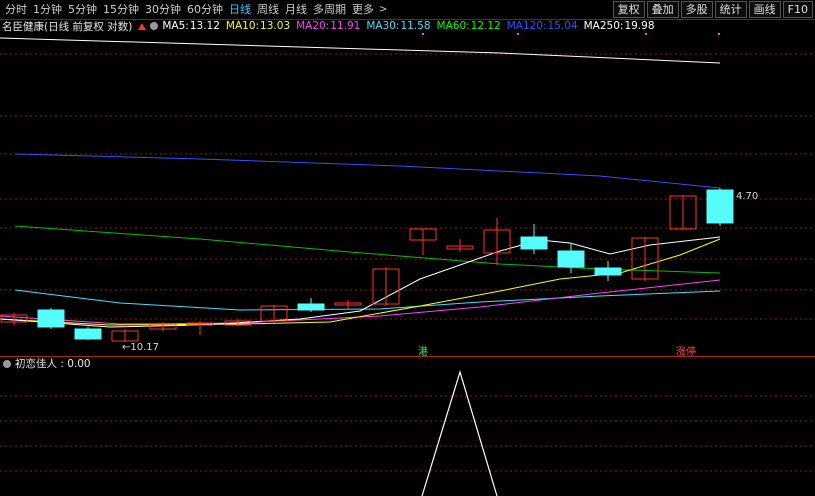 Image resolution: width=815 pixels, height=496 pixels. I want to click on ma-value: 11.91, so click(345, 26).